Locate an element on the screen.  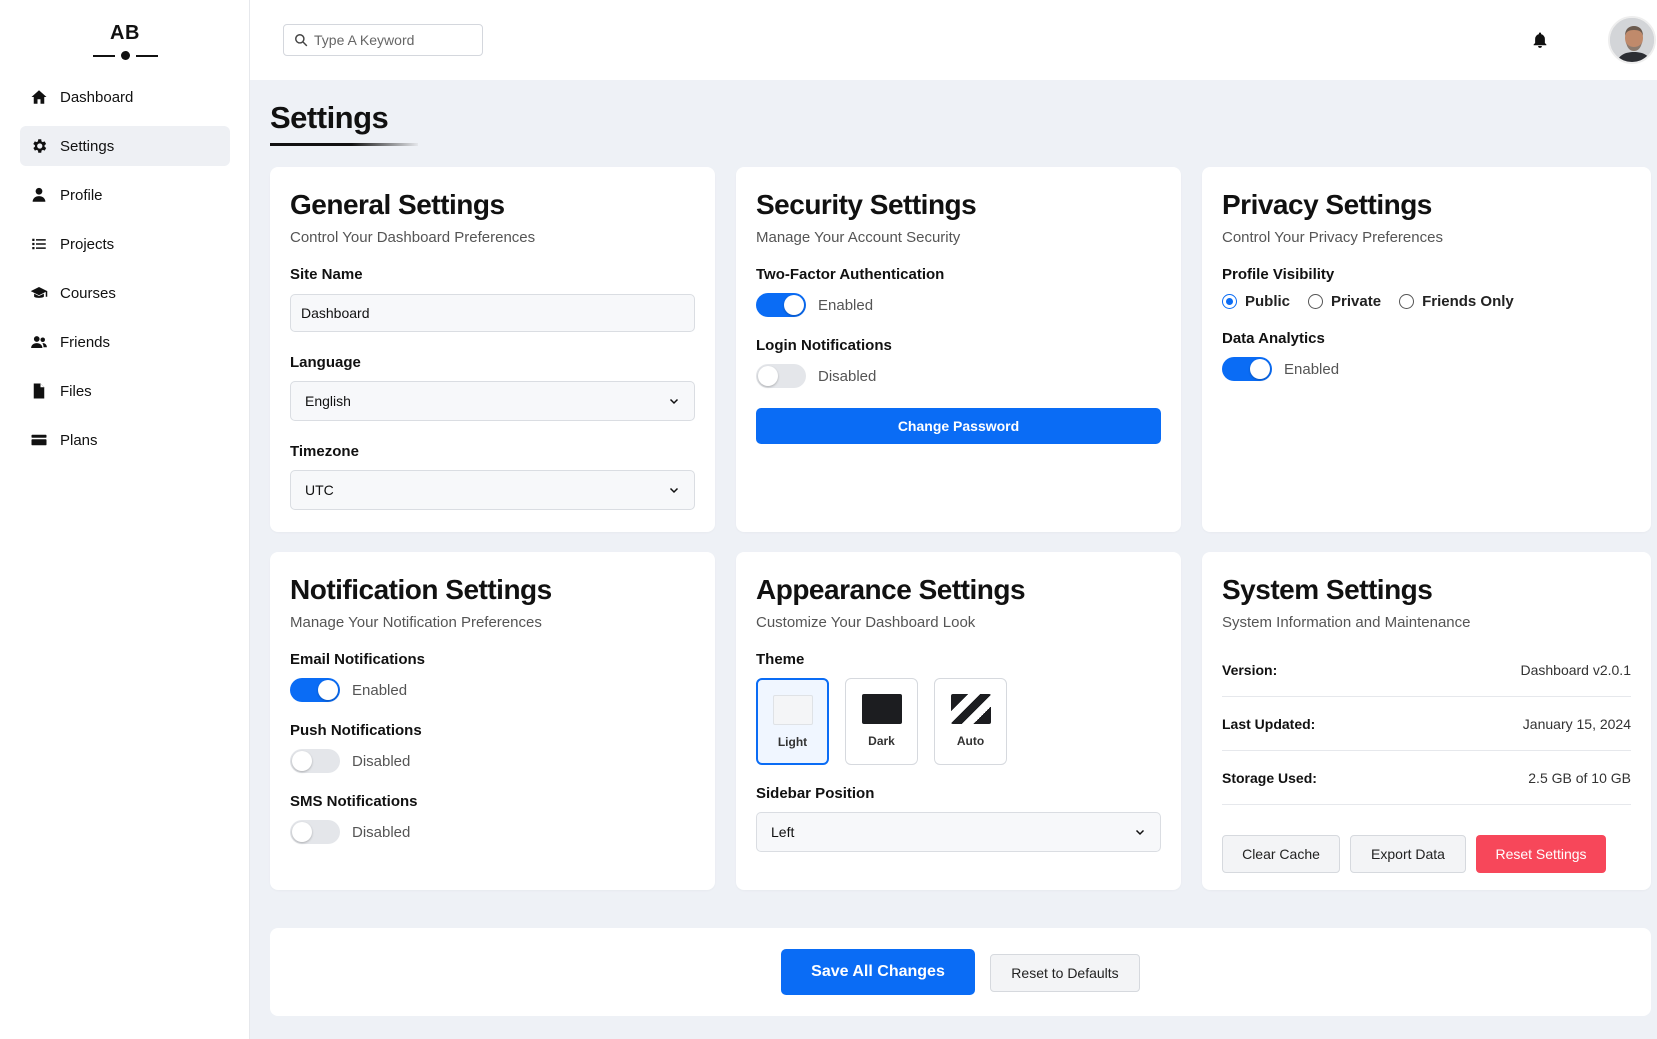
users-icon is located at coordinates (39, 342).